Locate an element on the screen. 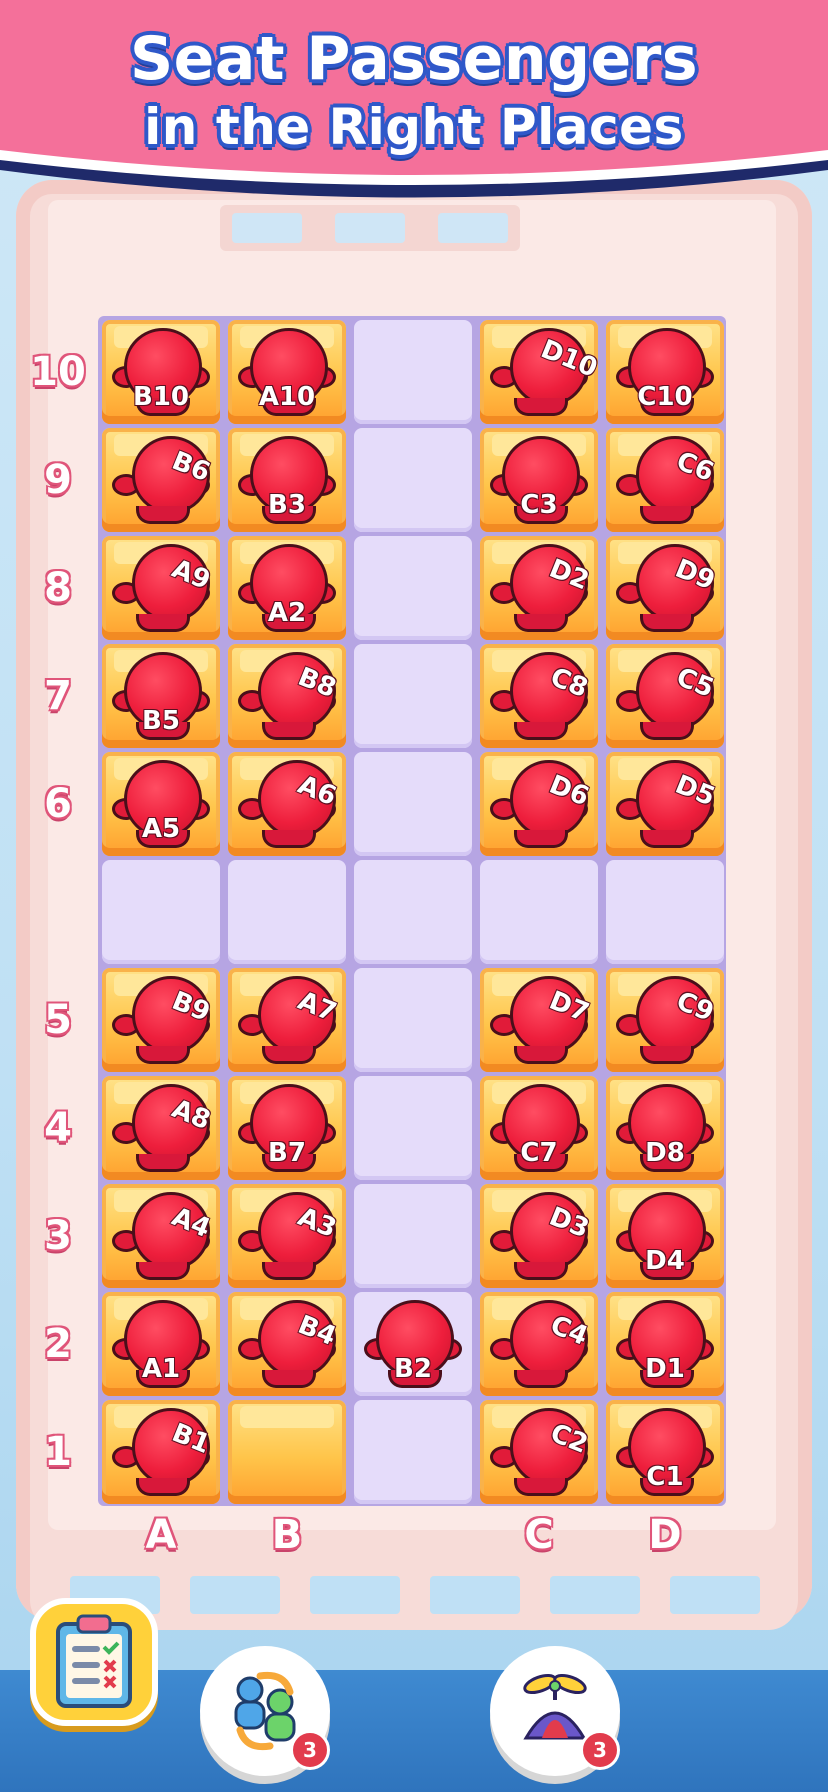 This screenshot has height=1792, width=828. passenger: A7 is located at coordinates (288, 1020).